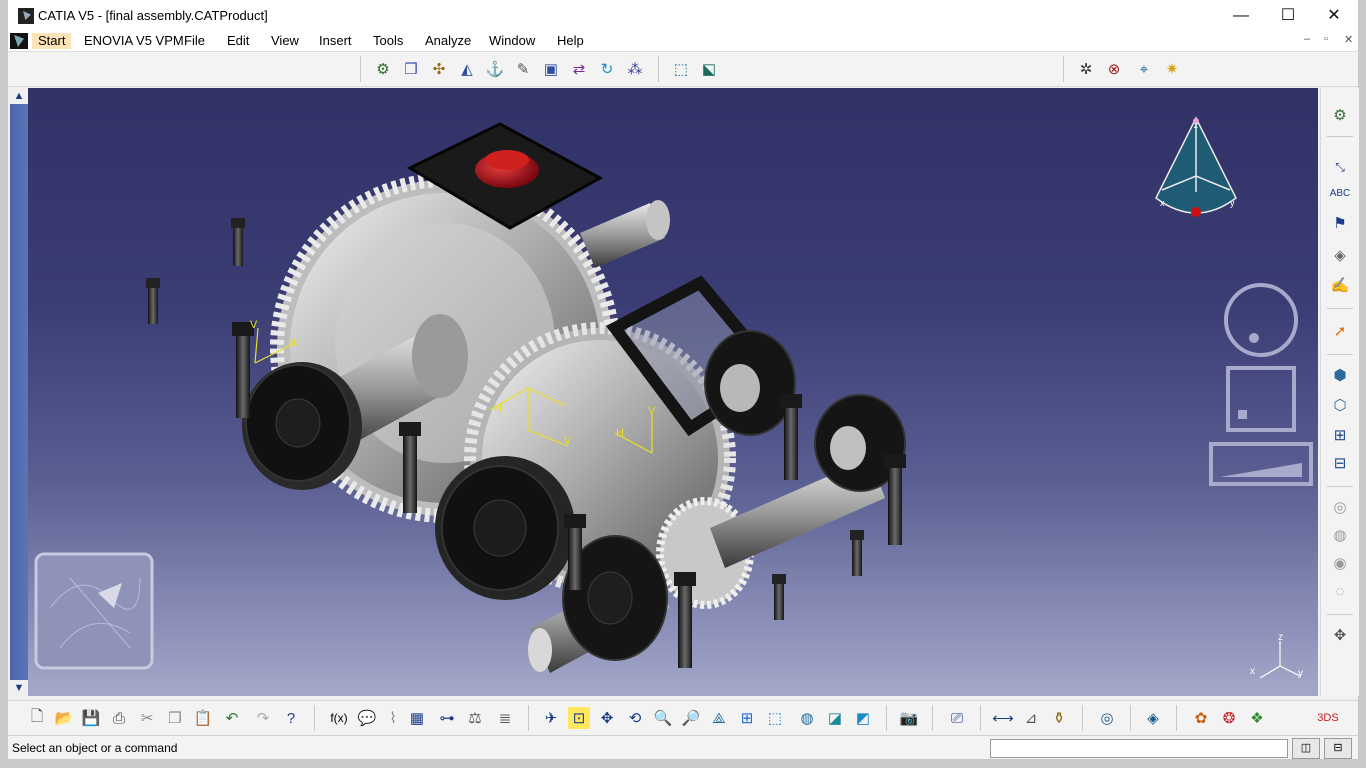 This screenshot has height=768, width=1366. Describe the element at coordinates (203, 718) in the screenshot. I see `paste-icon: 📋` at that location.